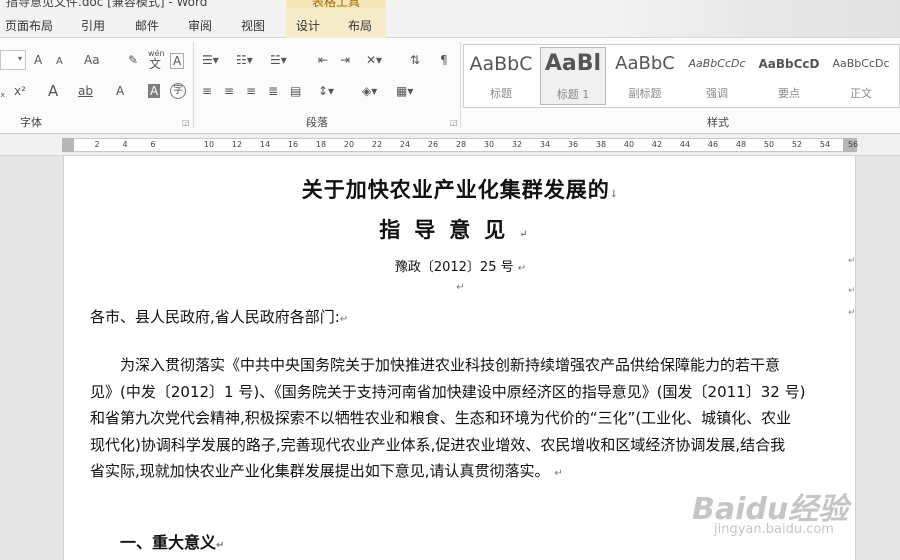 This screenshot has height=560, width=900. Describe the element at coordinates (545, 144) in the screenshot. I see `ruler-tick-label: 34` at that location.